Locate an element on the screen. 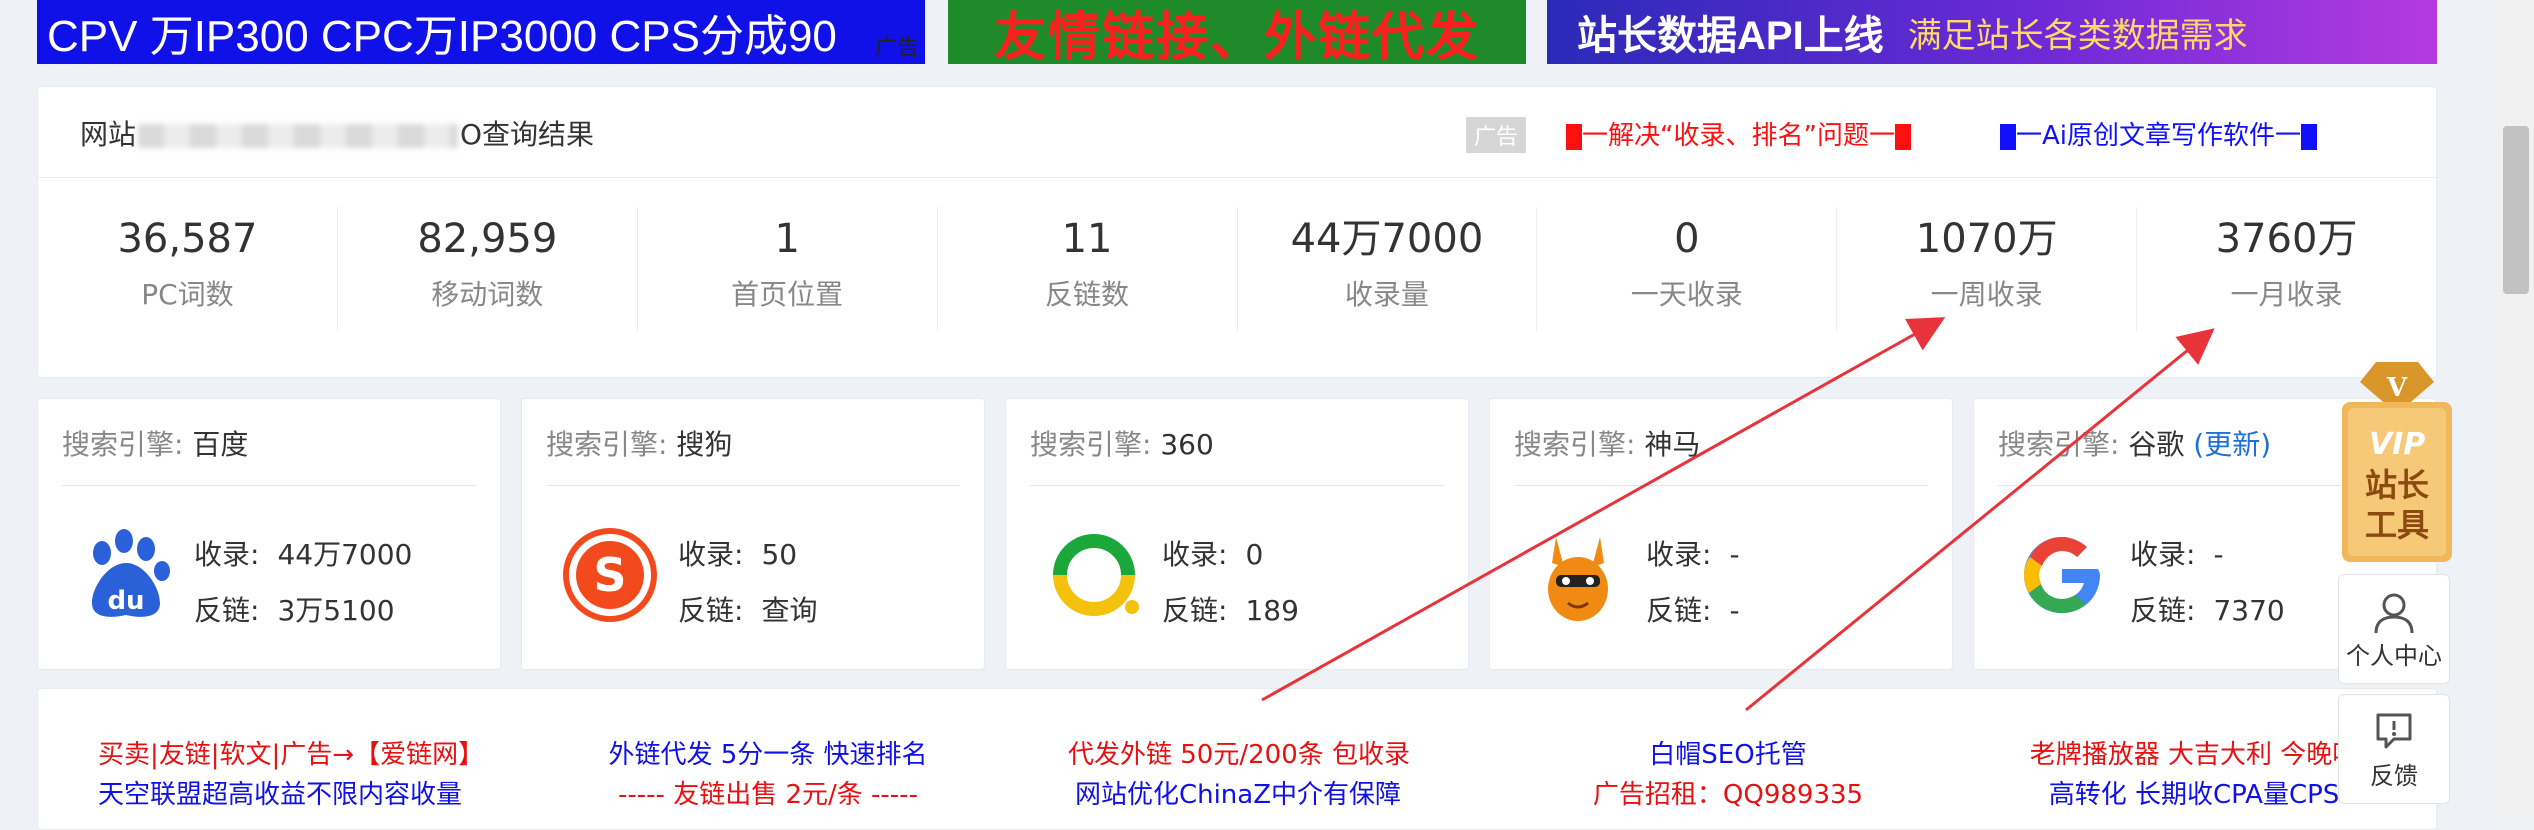  stat-value: 44万7000 is located at coordinates (1387, 239).